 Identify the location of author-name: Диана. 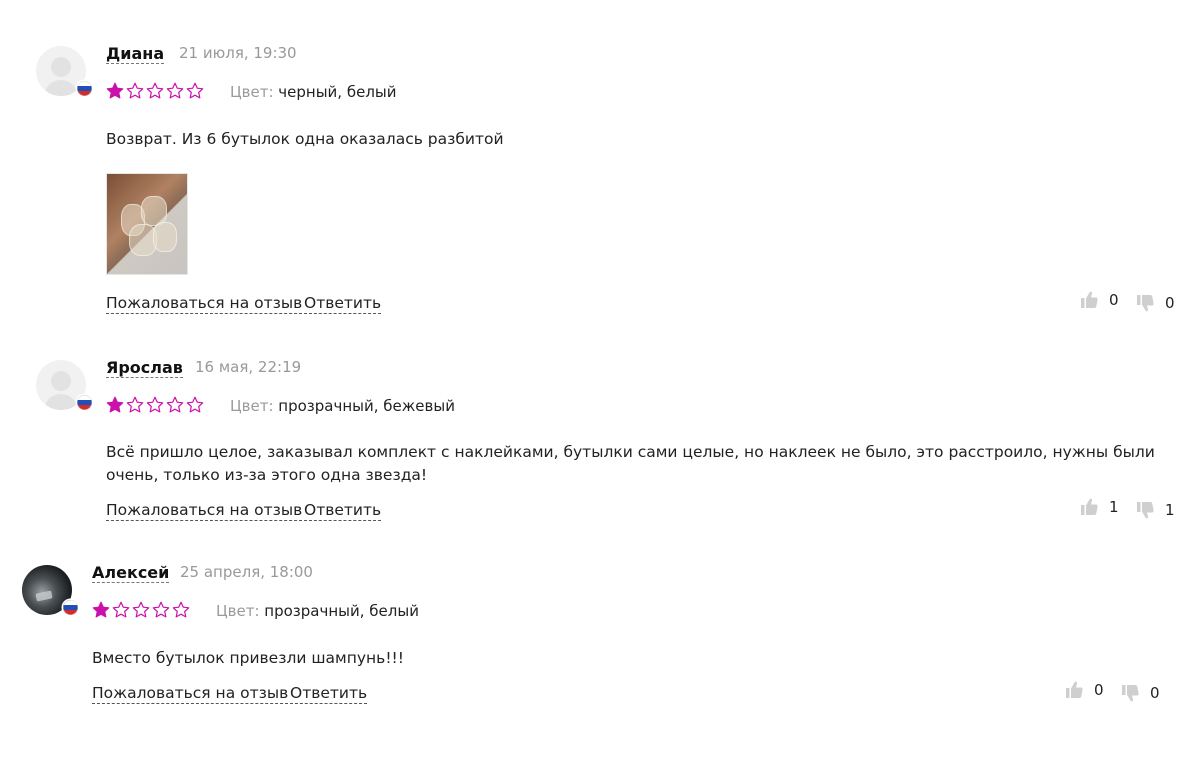
(135, 54).